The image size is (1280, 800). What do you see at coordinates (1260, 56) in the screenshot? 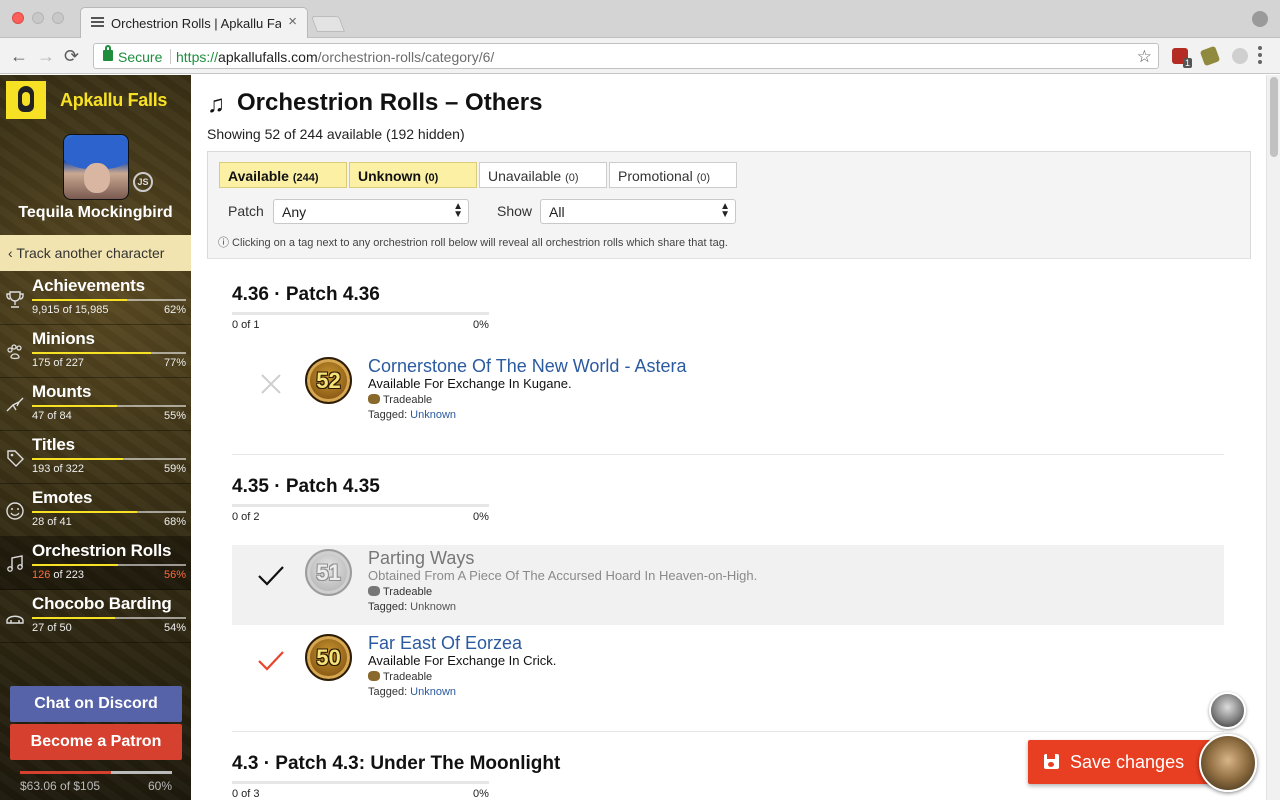
I see `browser-menu-icon` at bounding box center [1260, 56].